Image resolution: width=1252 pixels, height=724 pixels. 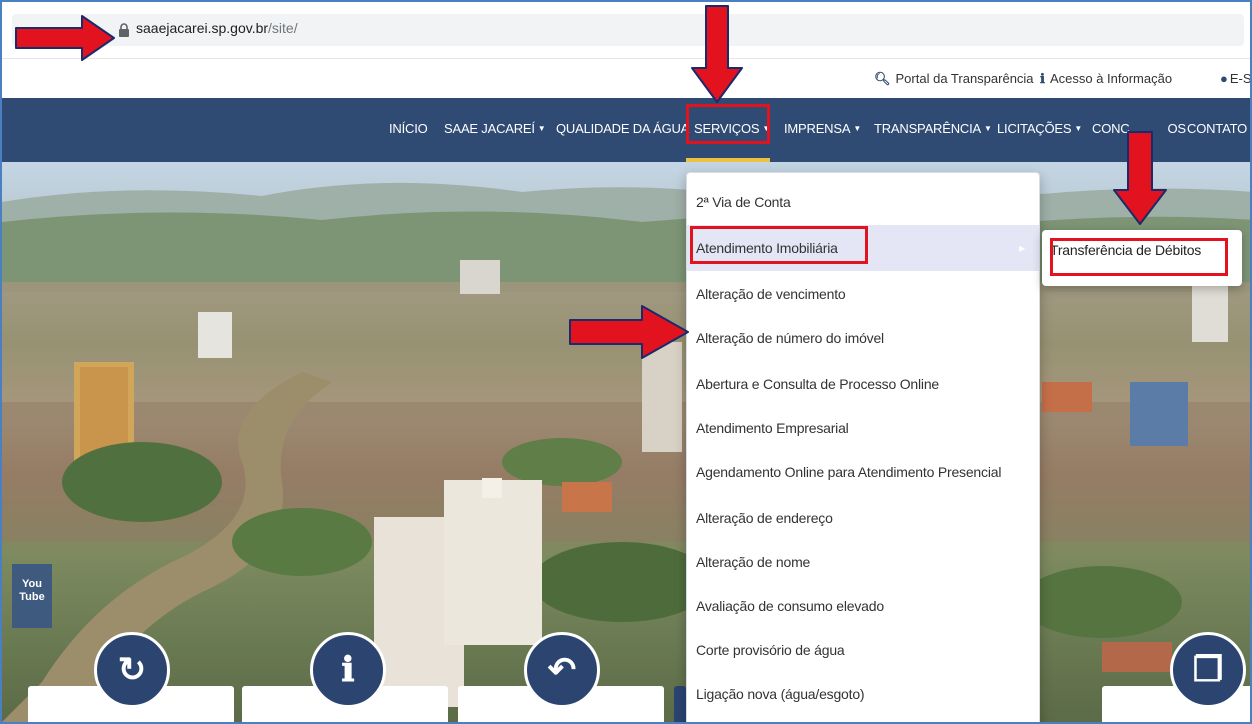 What do you see at coordinates (202, 28) in the screenshot?
I see `url-host: saaejacarei.sp.gov.br` at bounding box center [202, 28].